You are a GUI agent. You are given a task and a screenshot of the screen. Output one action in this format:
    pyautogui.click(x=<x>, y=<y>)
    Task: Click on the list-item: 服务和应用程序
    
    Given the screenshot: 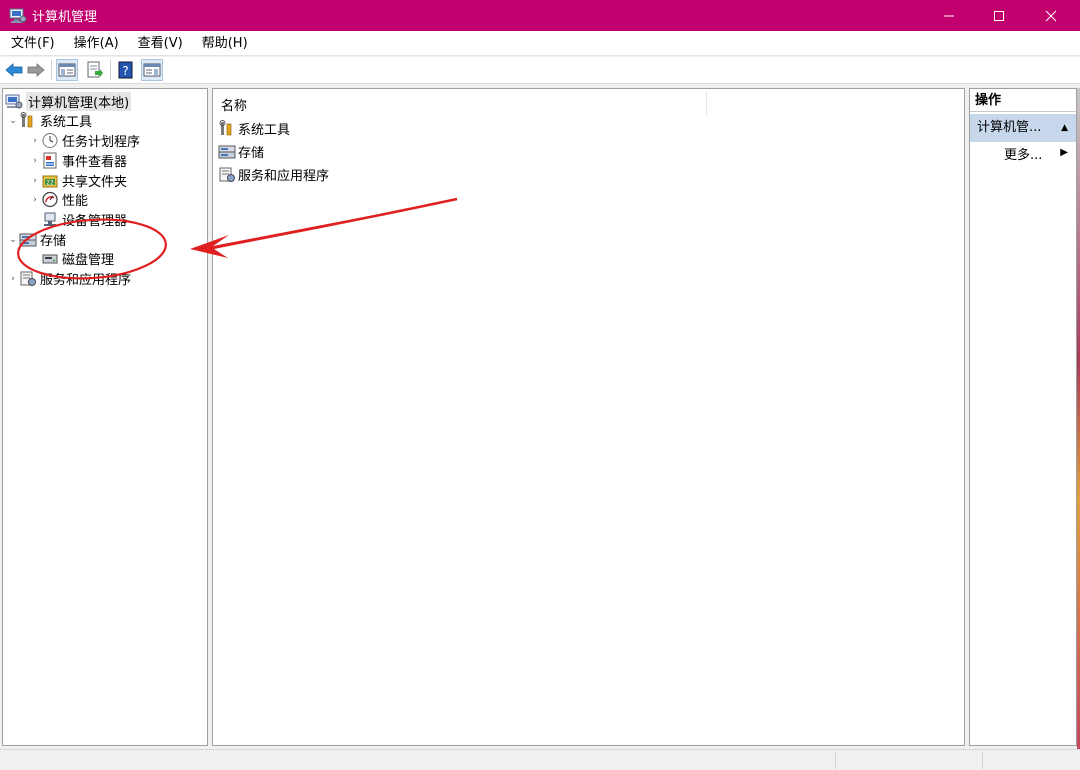 What is the action you would take?
    pyautogui.click(x=273, y=174)
    